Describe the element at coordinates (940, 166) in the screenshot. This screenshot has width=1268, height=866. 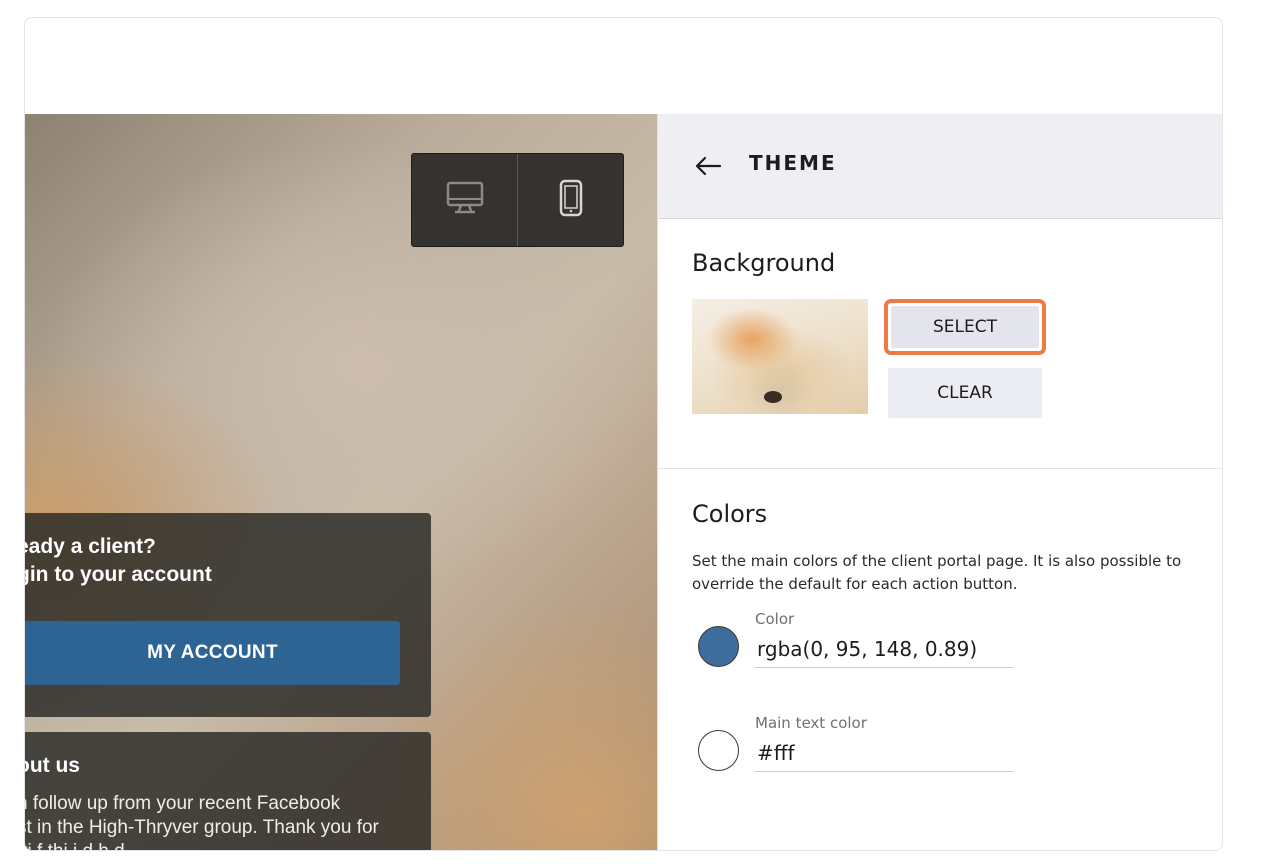
I see `panel-header: THEME` at that location.